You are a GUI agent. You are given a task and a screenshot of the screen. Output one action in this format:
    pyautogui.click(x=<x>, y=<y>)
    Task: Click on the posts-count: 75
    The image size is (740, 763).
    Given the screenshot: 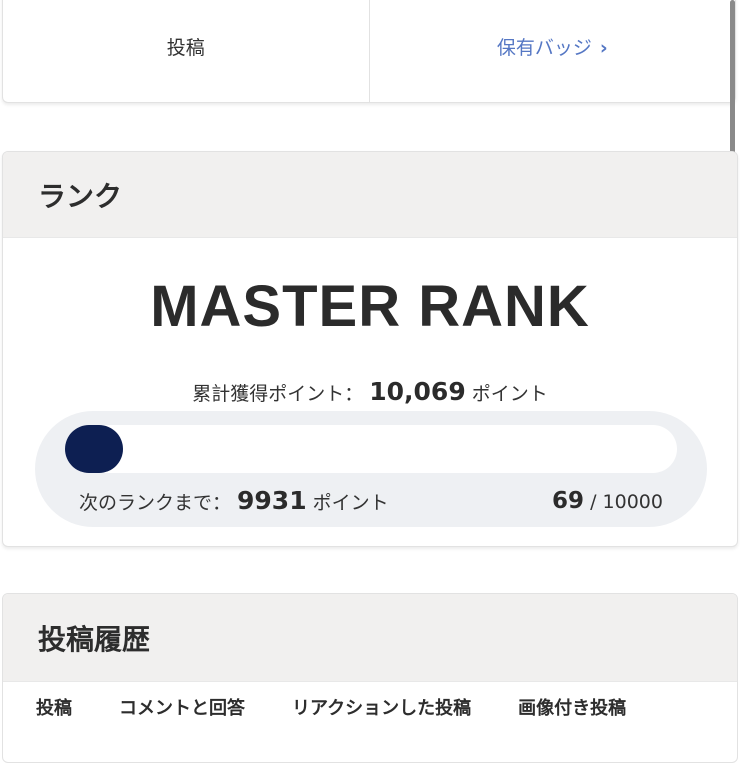 What is the action you would take?
    pyautogui.click(x=186, y=3)
    